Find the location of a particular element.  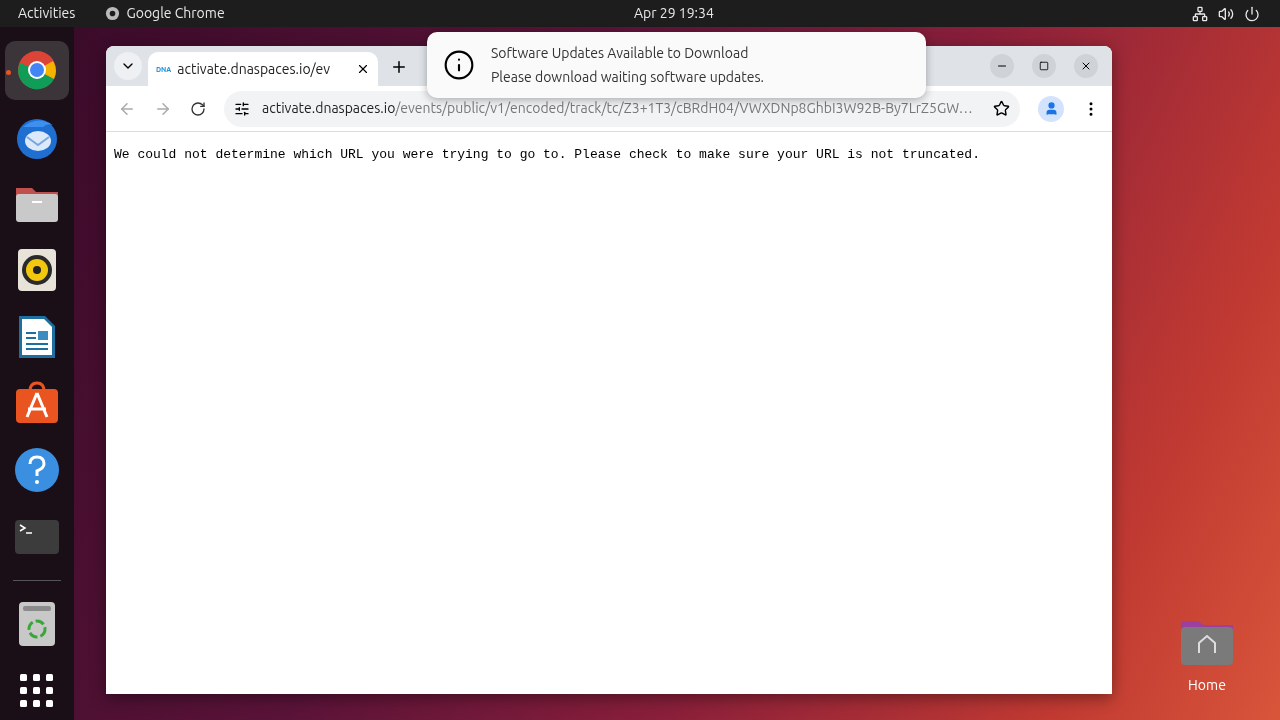

close-button is located at coordinates (1086, 66).